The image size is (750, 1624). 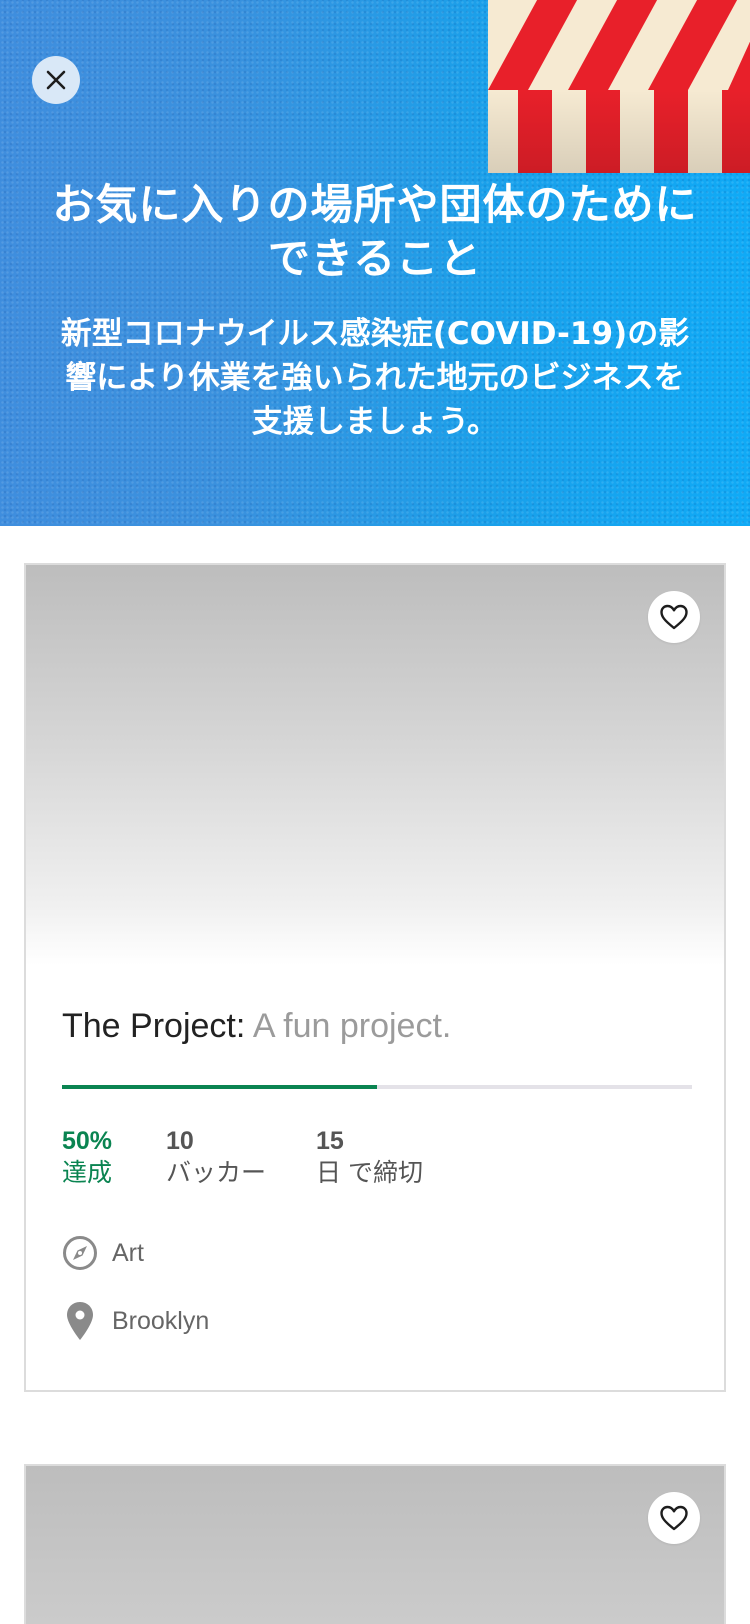 I want to click on days-label: 日 で締切, so click(x=369, y=1173).